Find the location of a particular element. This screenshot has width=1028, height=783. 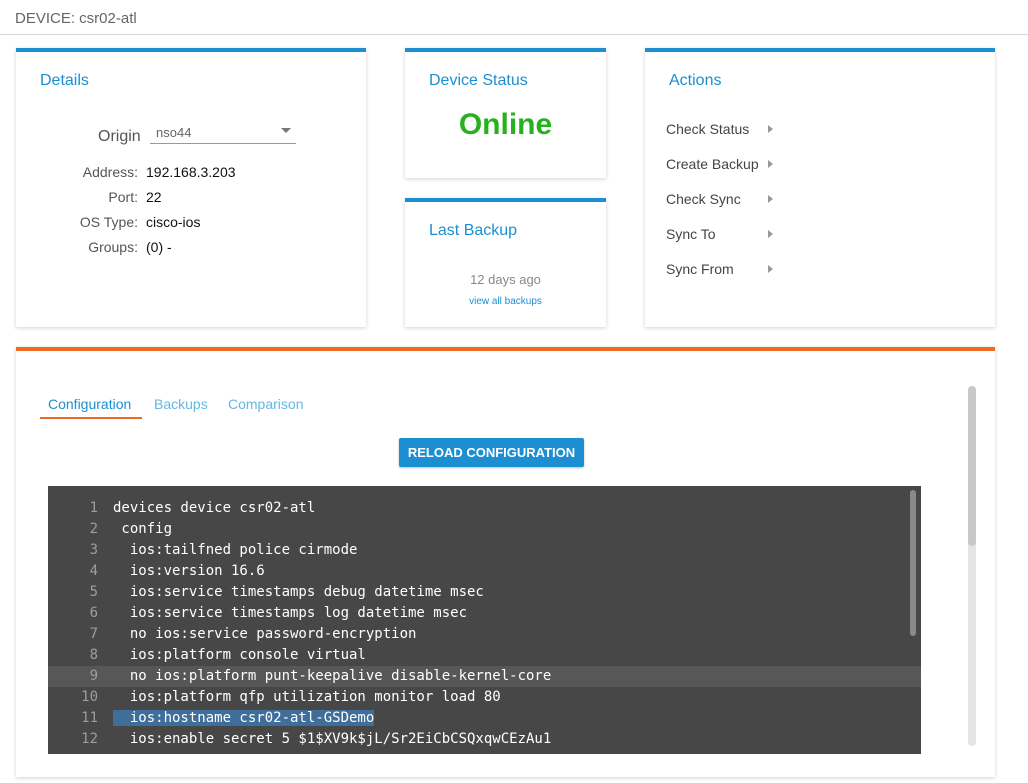

top-bar: DEVICE: csr02-atl is located at coordinates (514, 17).